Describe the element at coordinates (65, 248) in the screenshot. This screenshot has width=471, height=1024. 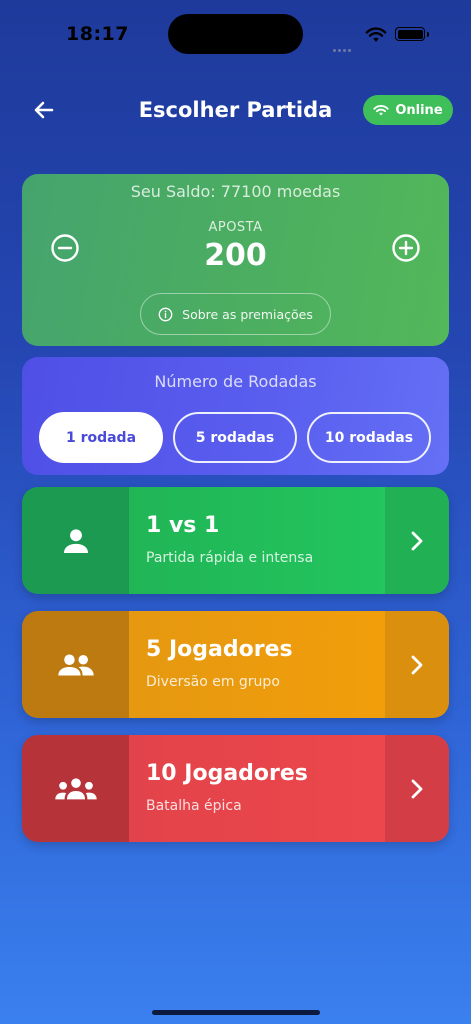
I see `decrease-bet-button` at that location.